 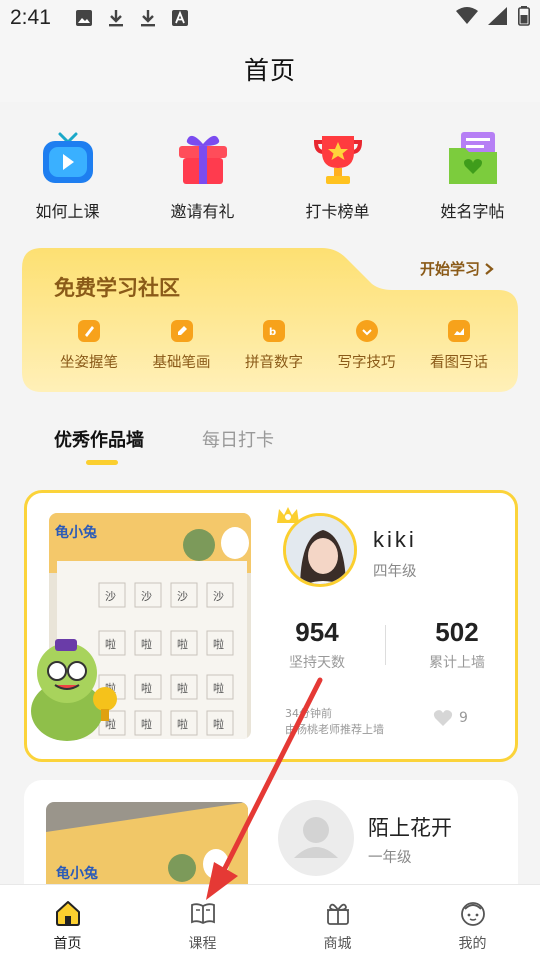 I want to click on quick-link-how-to-class: 如何上课, so click(x=67, y=175).